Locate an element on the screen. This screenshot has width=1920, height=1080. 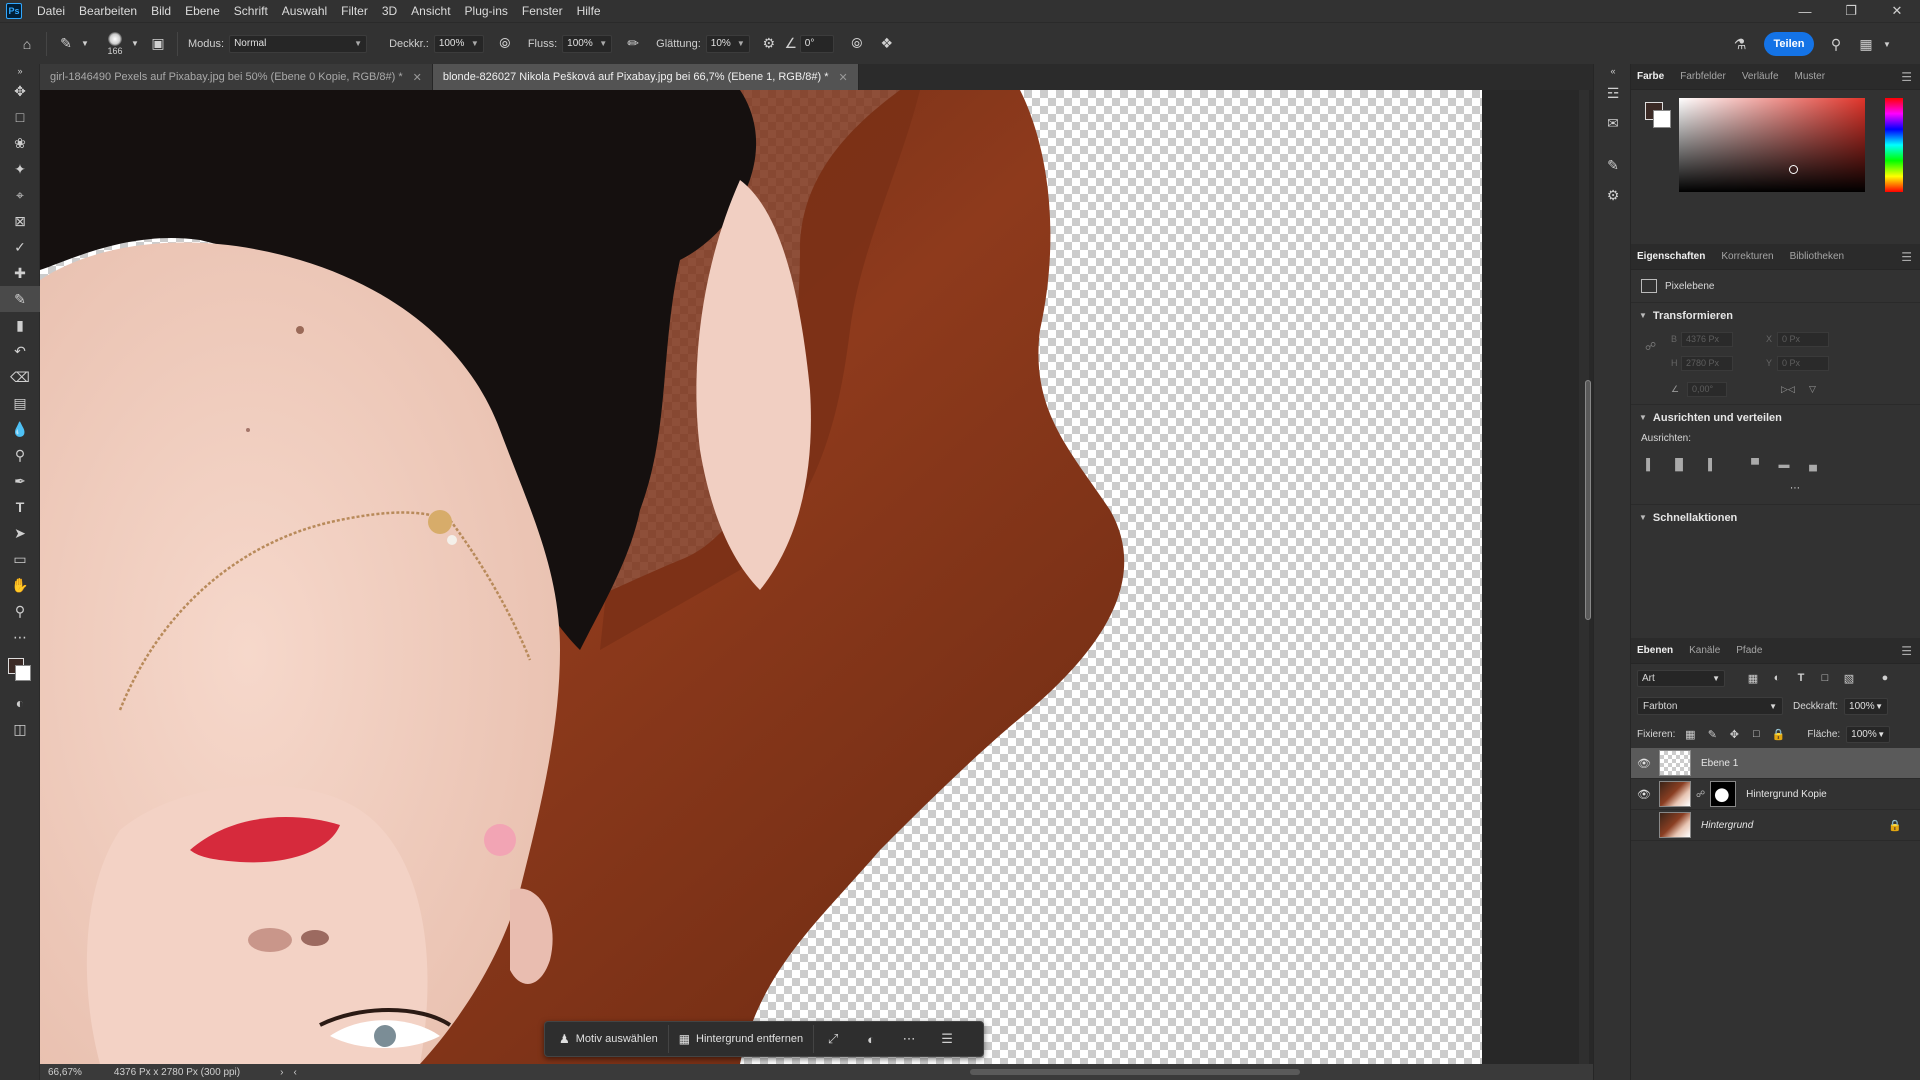
mode-select: Normal ▼ is located at coordinates (298, 43).